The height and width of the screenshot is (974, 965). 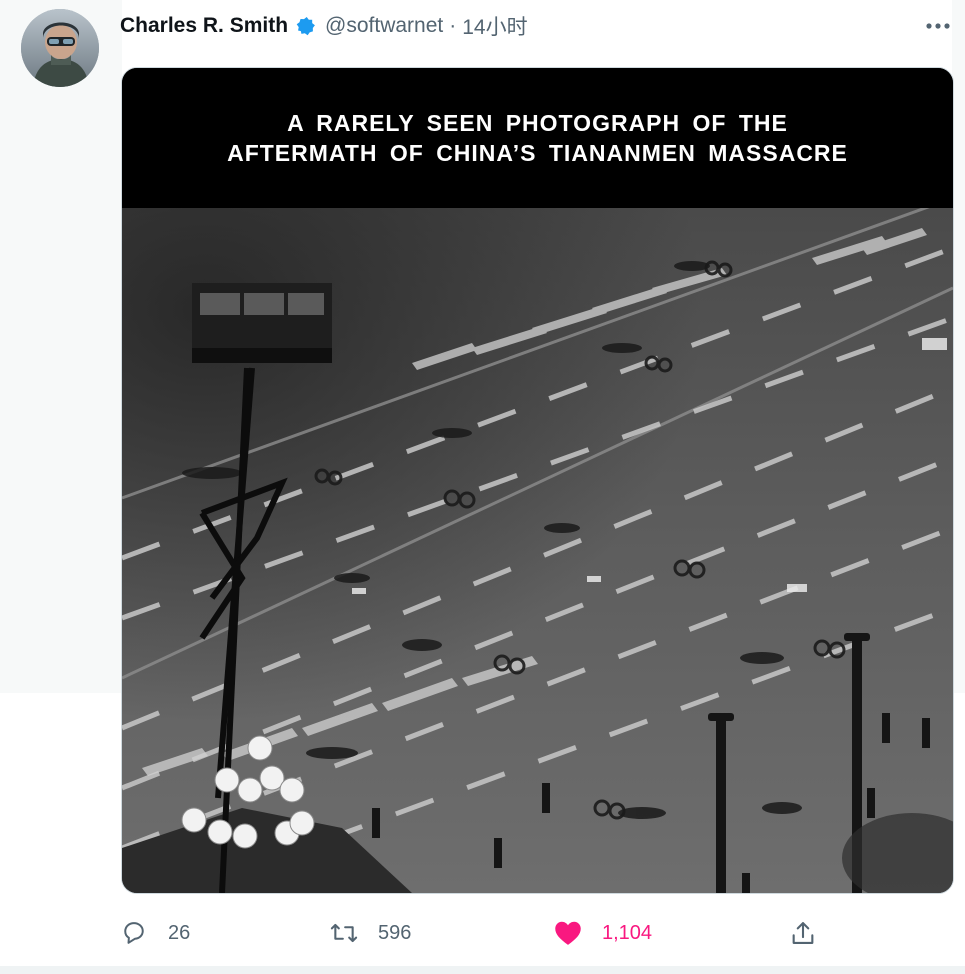 I want to click on tweet-header: Charles R. Smith @softwarnet · 14小时, so click(x=324, y=26).